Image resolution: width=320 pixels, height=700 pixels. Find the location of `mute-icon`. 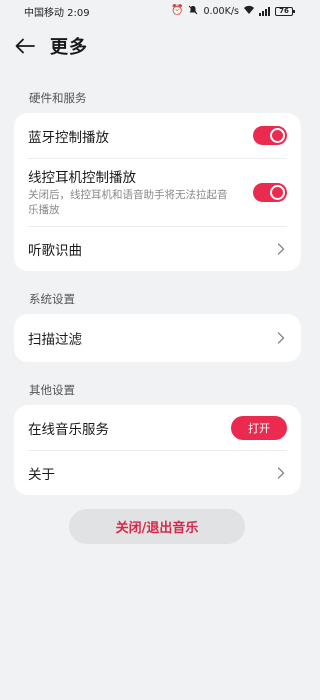

mute-icon is located at coordinates (193, 11).